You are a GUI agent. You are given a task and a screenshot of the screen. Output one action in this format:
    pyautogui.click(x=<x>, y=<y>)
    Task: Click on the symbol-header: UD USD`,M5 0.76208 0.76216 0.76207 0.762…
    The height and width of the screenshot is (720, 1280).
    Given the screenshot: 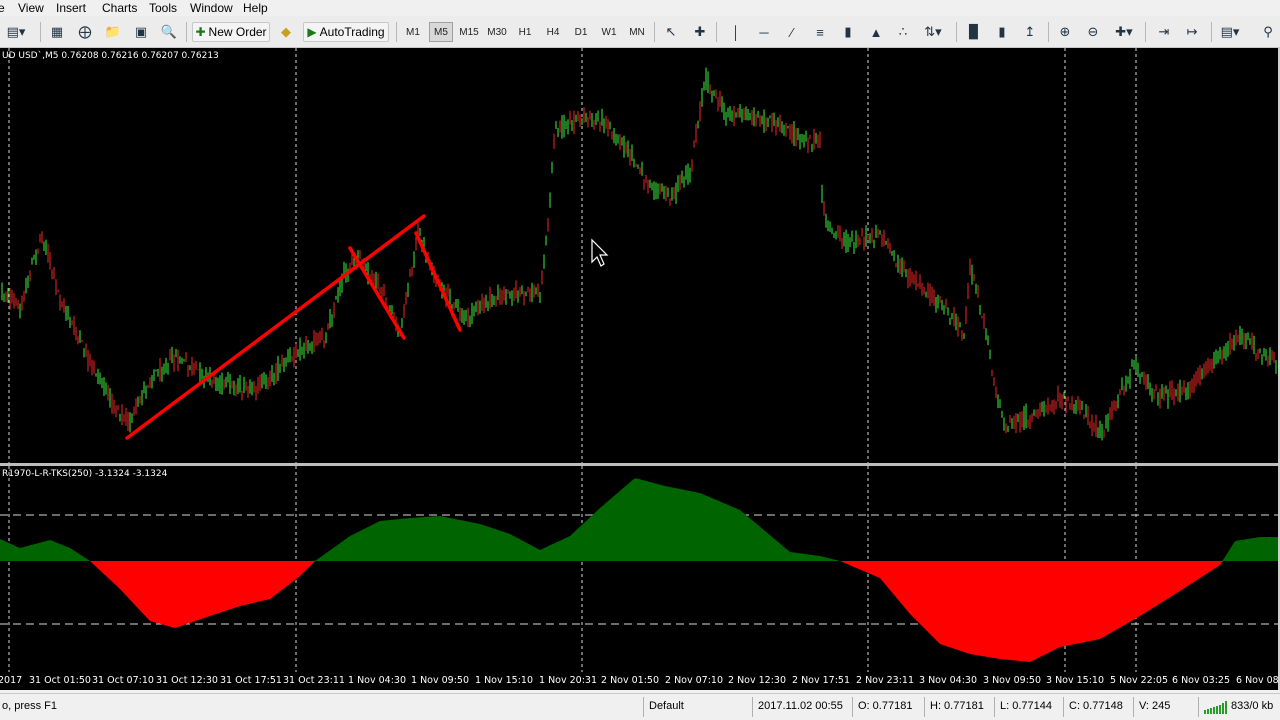 What is the action you would take?
    pyautogui.click(x=110, y=56)
    